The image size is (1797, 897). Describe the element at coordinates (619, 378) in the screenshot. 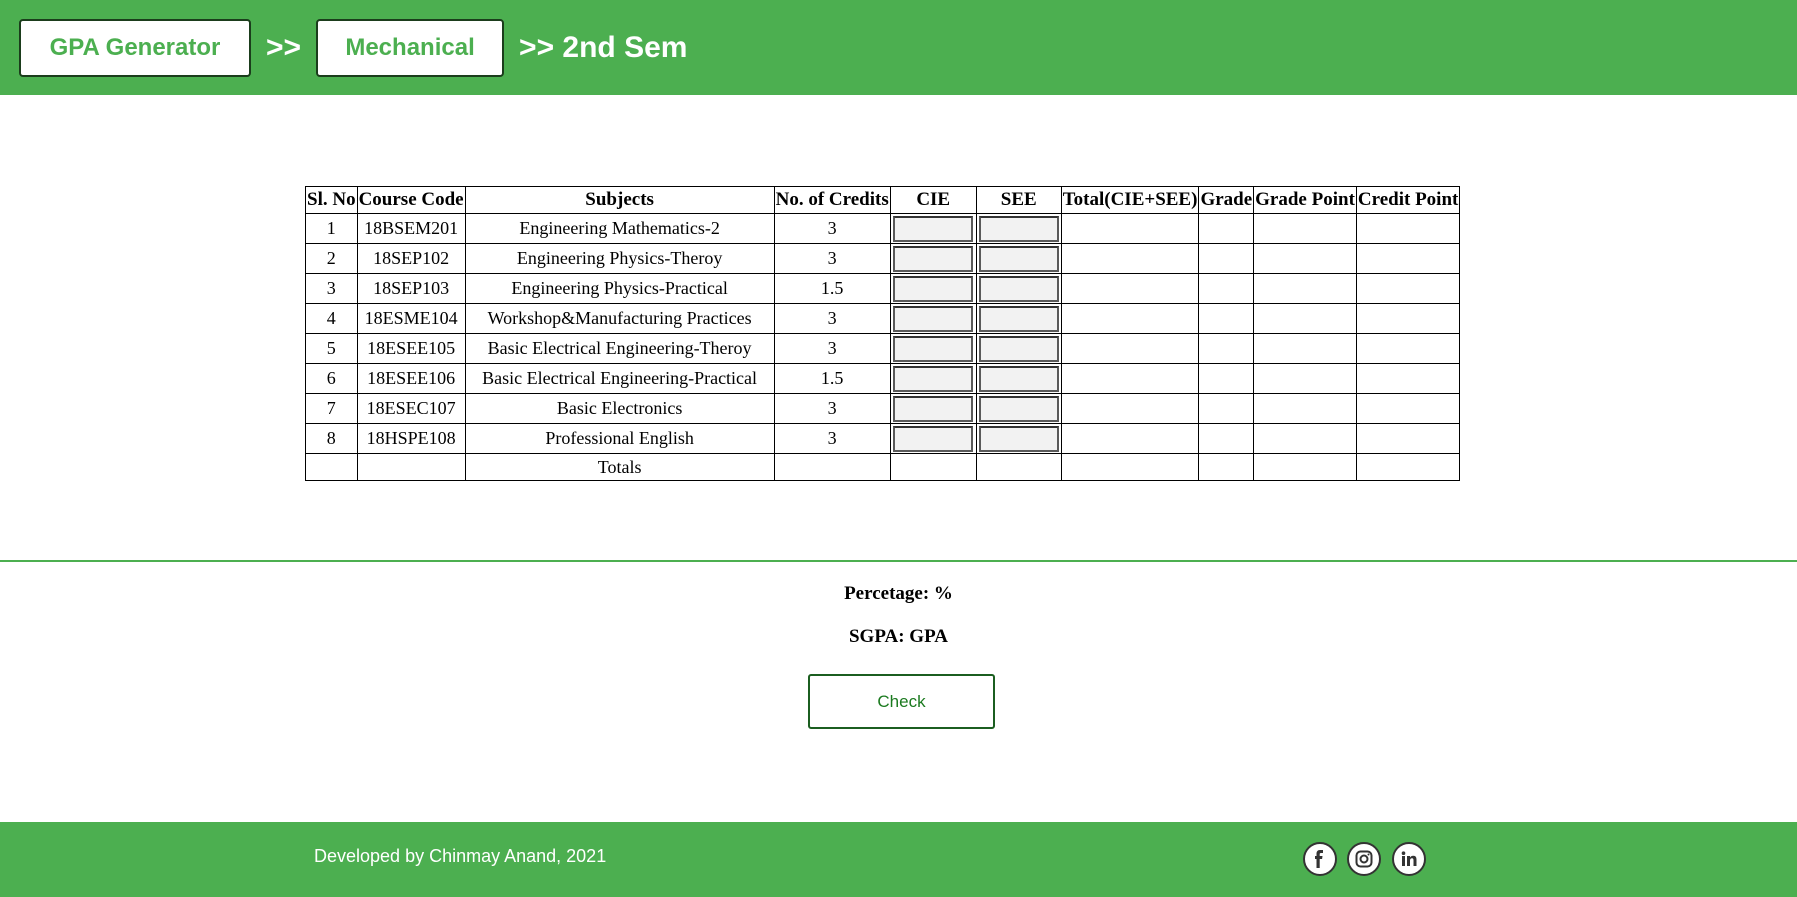

I see `subject-name: Basic Electrical Engineering-Practical` at that location.